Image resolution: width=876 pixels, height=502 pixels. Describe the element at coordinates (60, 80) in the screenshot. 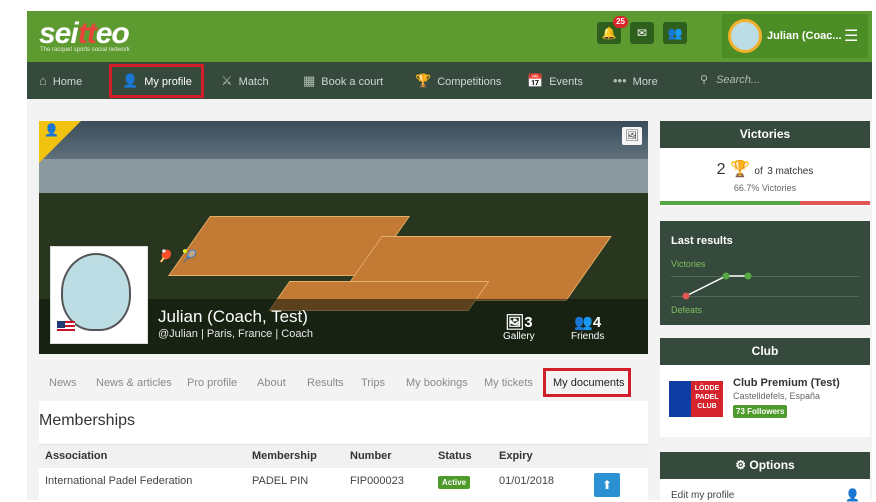

I see `nav-home: ⌂ Home` at that location.